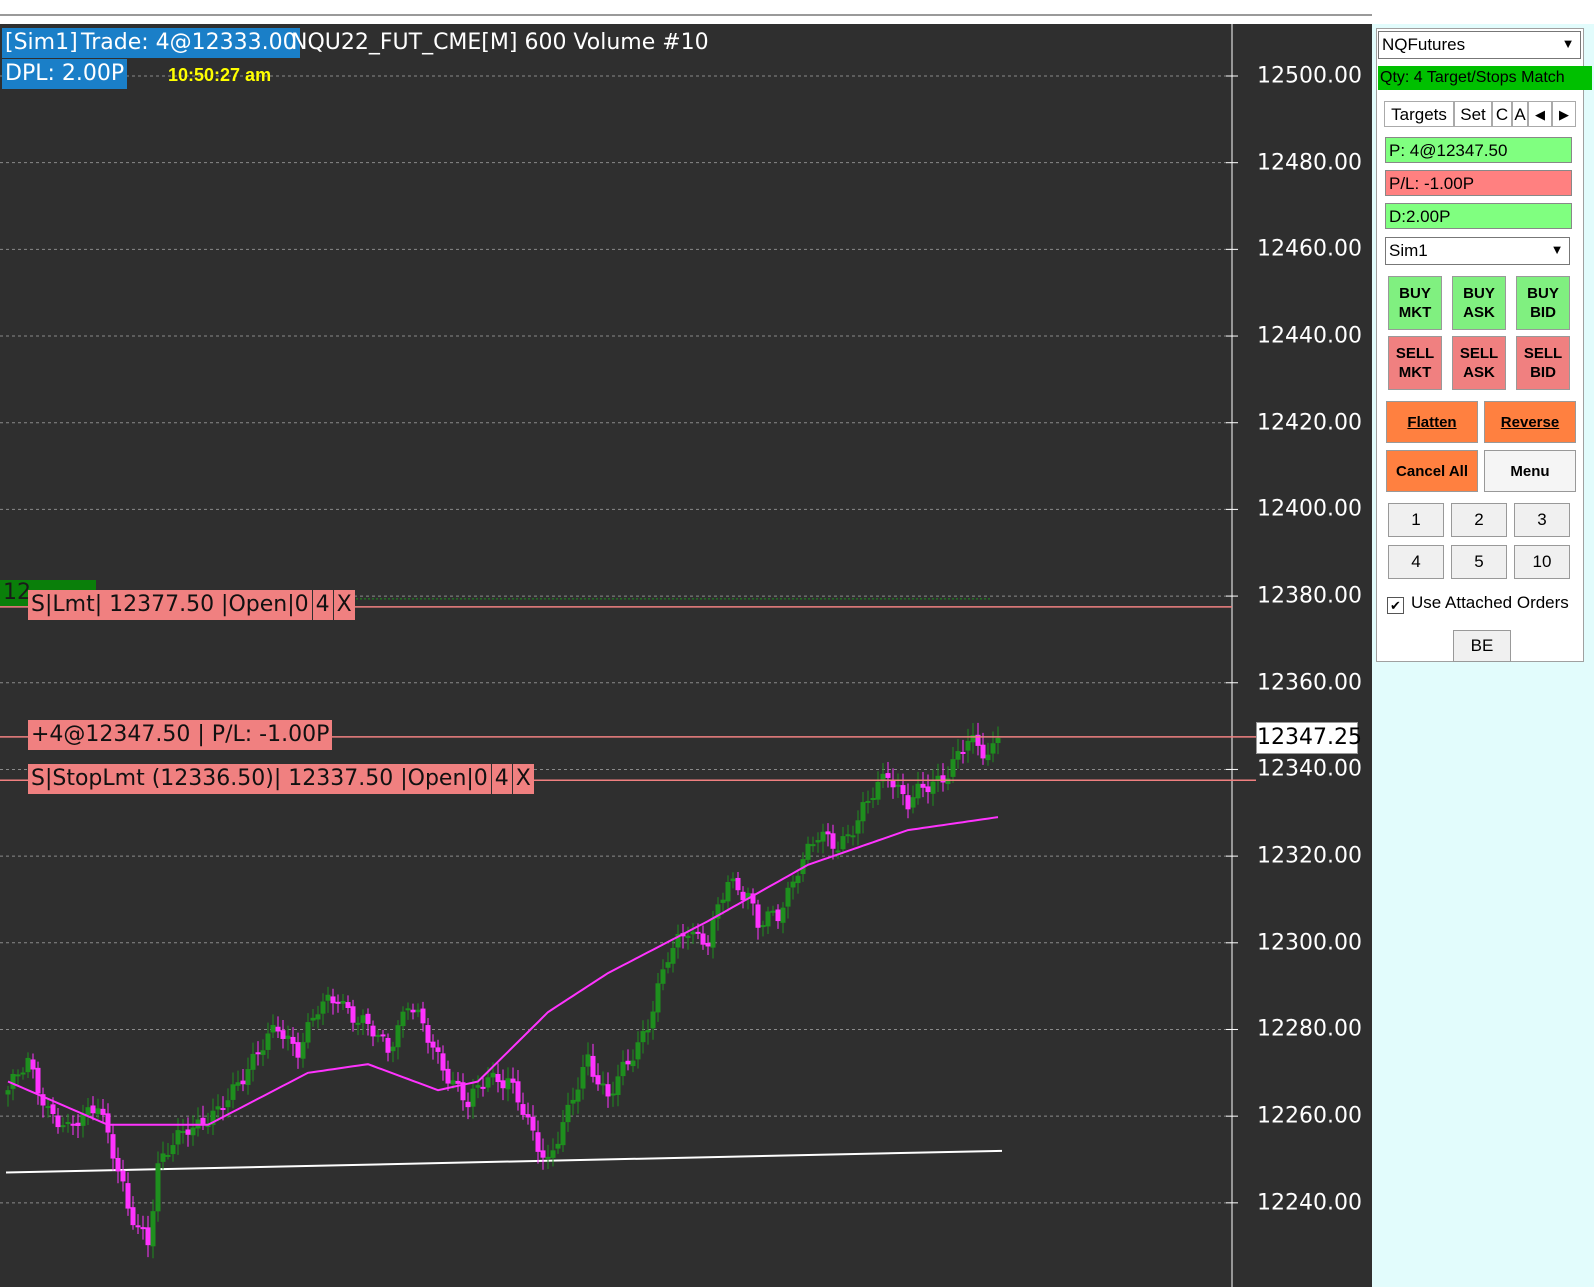 The image size is (1594, 1287). What do you see at coordinates (501, 779) in the screenshot?
I see `stop-order-qty: 4` at bounding box center [501, 779].